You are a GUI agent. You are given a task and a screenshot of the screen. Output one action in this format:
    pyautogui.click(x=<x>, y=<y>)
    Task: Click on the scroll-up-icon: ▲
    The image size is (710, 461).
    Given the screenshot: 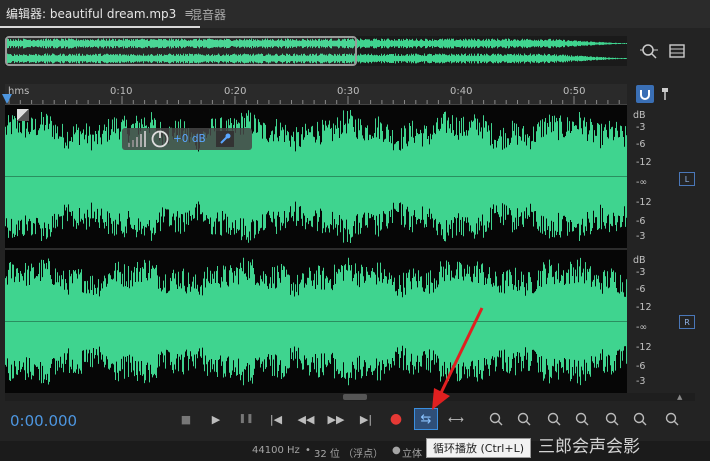 What is the action you would take?
    pyautogui.click(x=682, y=397)
    